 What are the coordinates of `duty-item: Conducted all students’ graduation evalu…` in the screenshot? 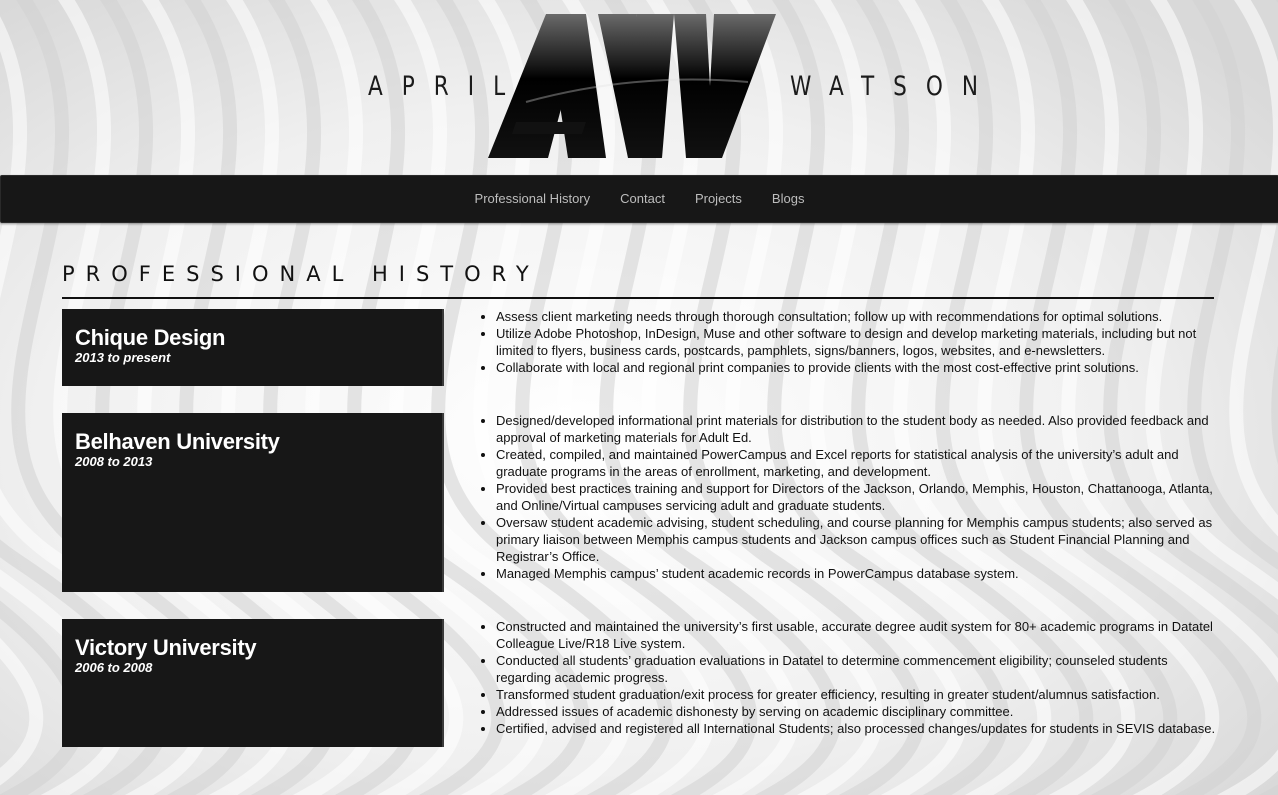 It's located at (861, 669).